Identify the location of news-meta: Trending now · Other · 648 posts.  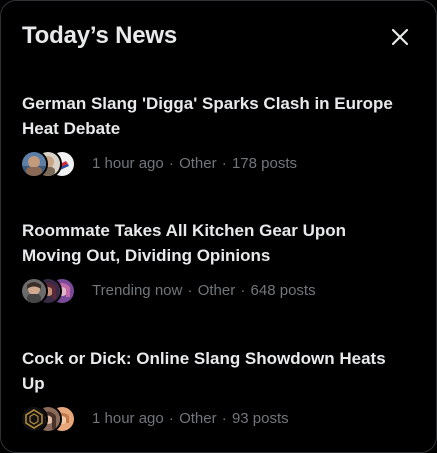
(218, 291).